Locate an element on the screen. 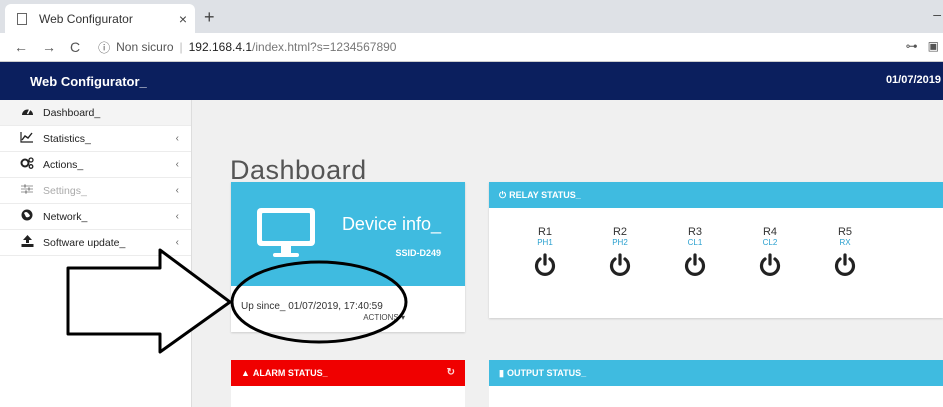  relay-r2: R2 PH2 is located at coordinates (620, 251).